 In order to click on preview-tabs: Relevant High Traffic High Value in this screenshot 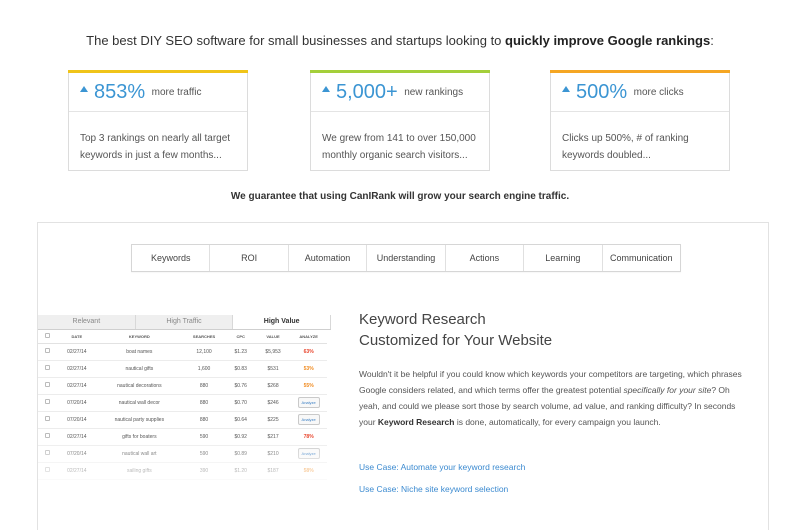, I will do `click(184, 322)`.